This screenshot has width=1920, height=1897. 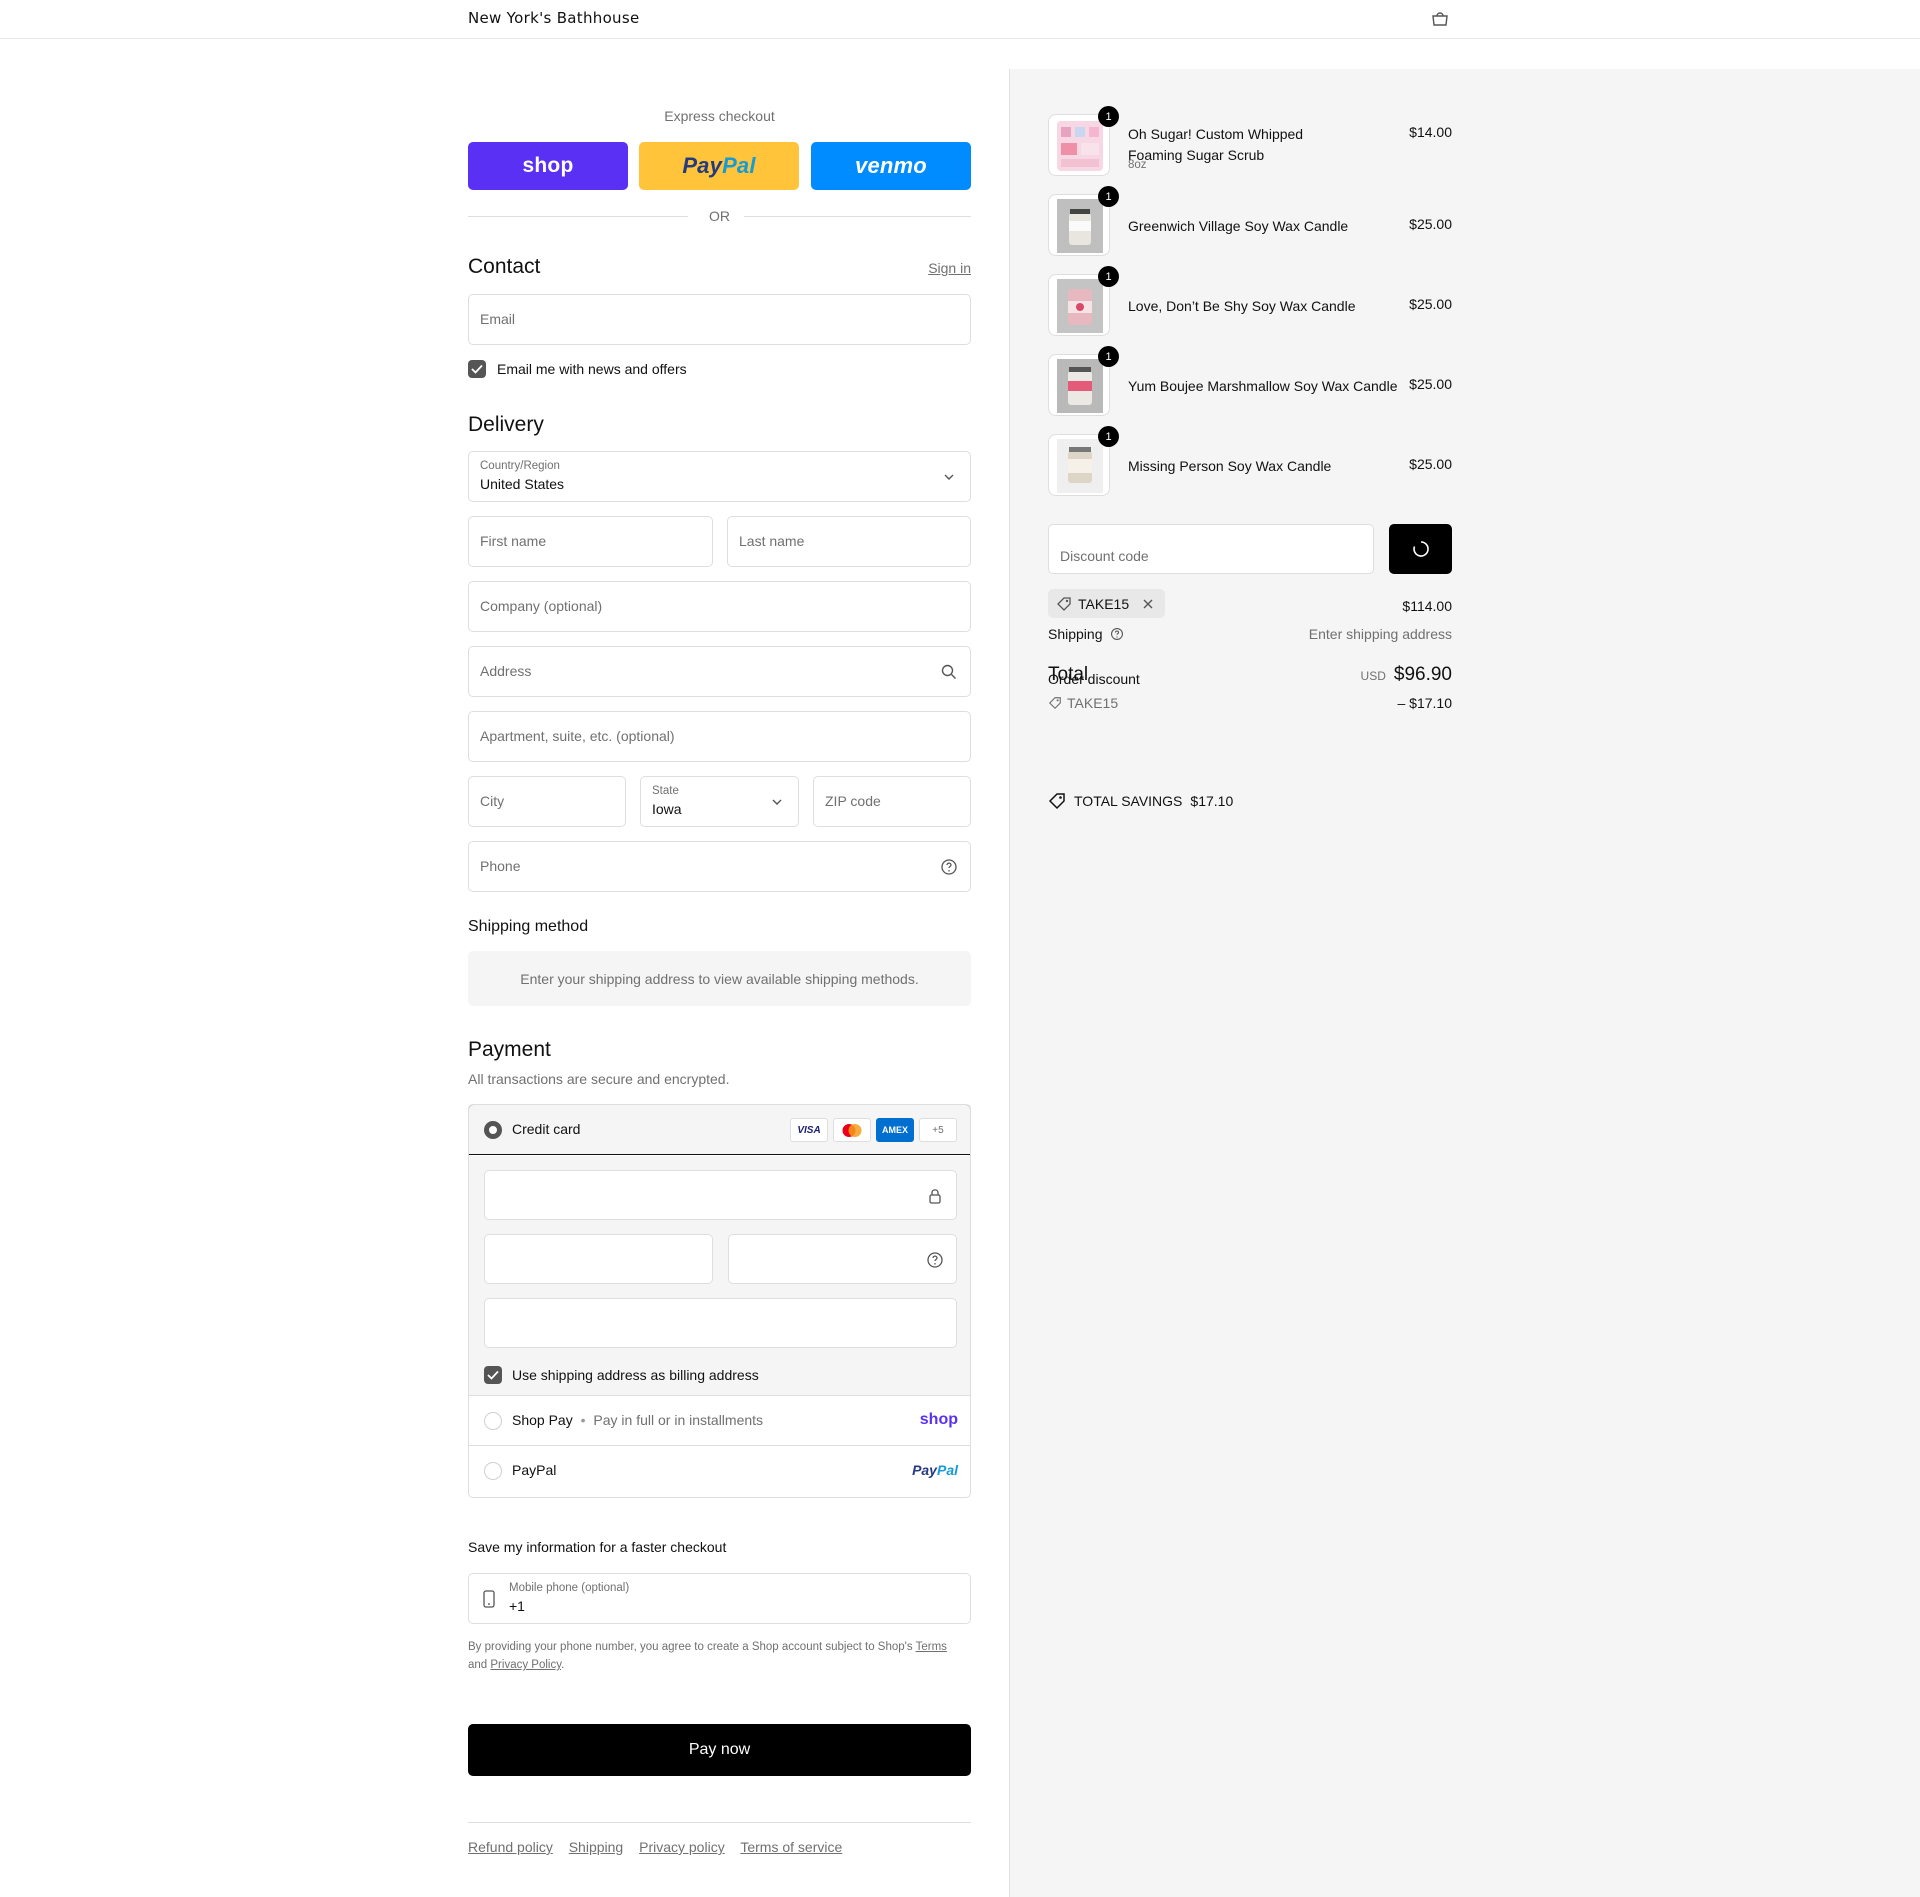 What do you see at coordinates (1430, 132) in the screenshot?
I see `item-price: $14.00` at bounding box center [1430, 132].